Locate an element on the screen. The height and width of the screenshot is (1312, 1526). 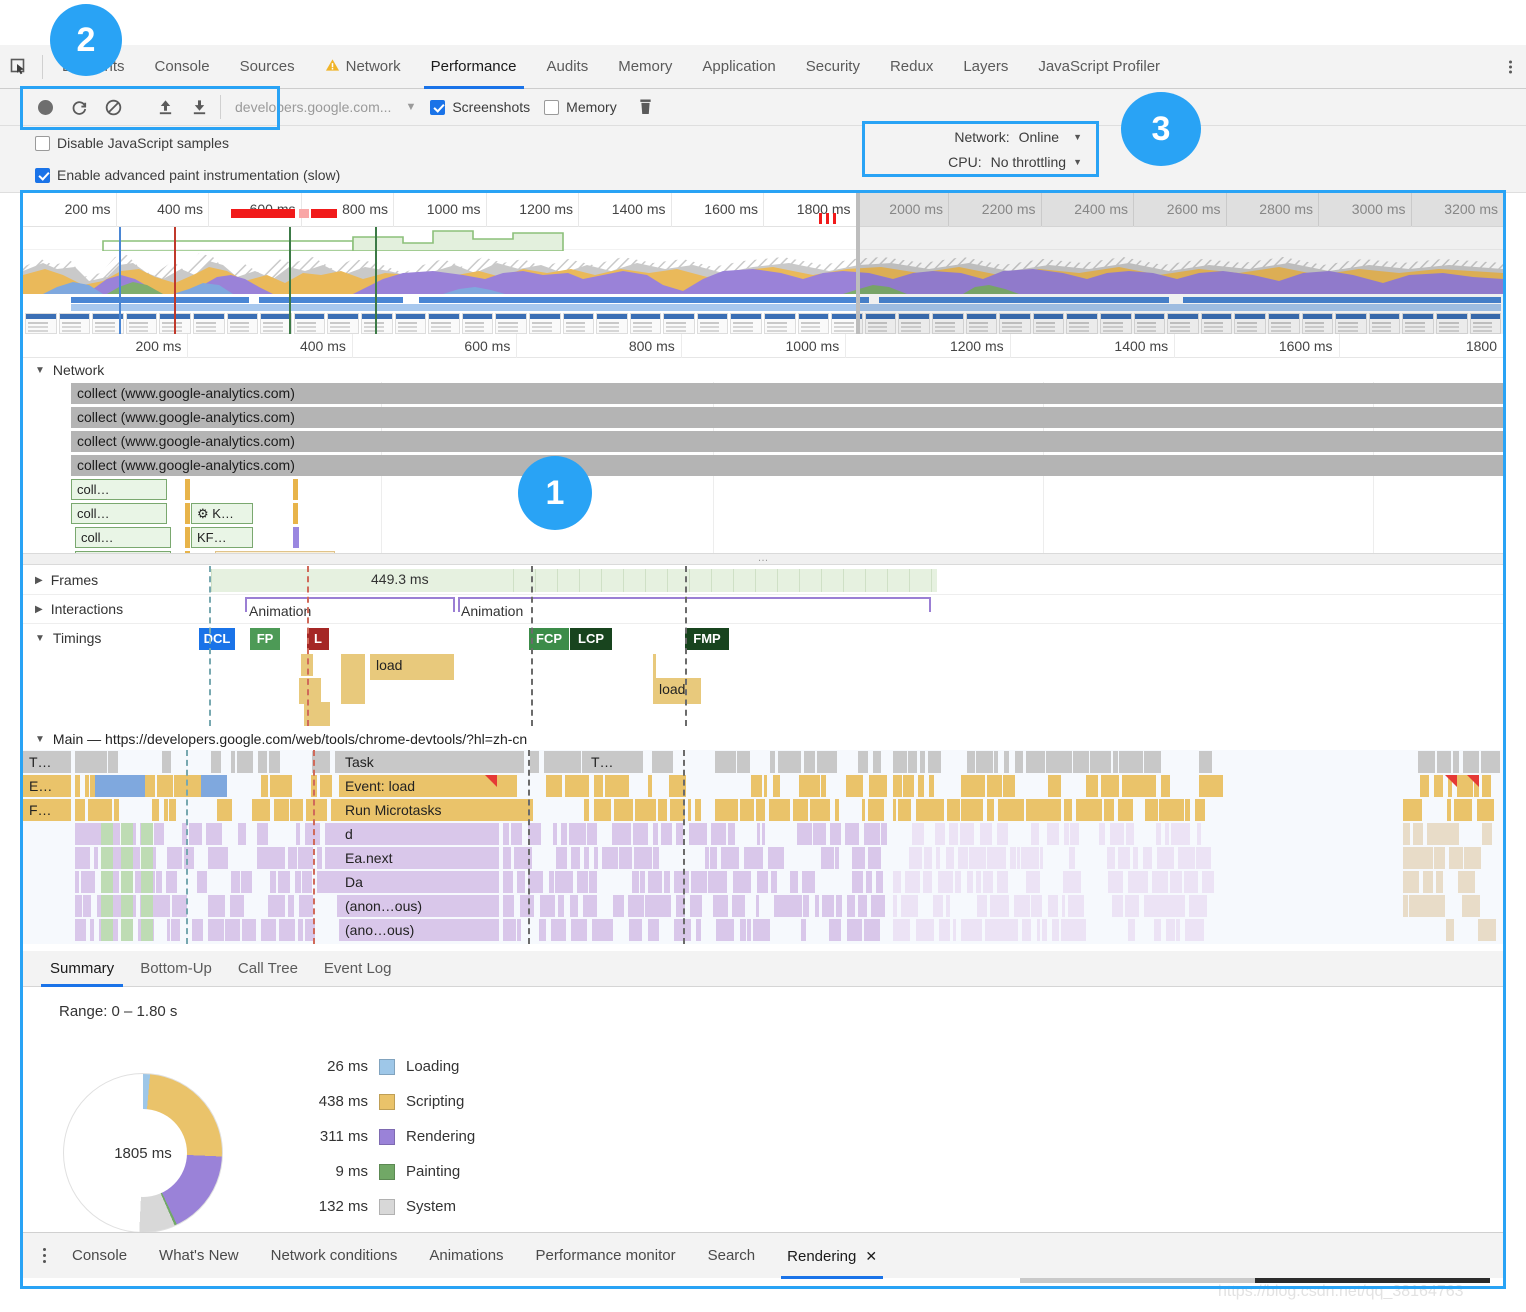
timing-block-a is located at coordinates (353, 667).